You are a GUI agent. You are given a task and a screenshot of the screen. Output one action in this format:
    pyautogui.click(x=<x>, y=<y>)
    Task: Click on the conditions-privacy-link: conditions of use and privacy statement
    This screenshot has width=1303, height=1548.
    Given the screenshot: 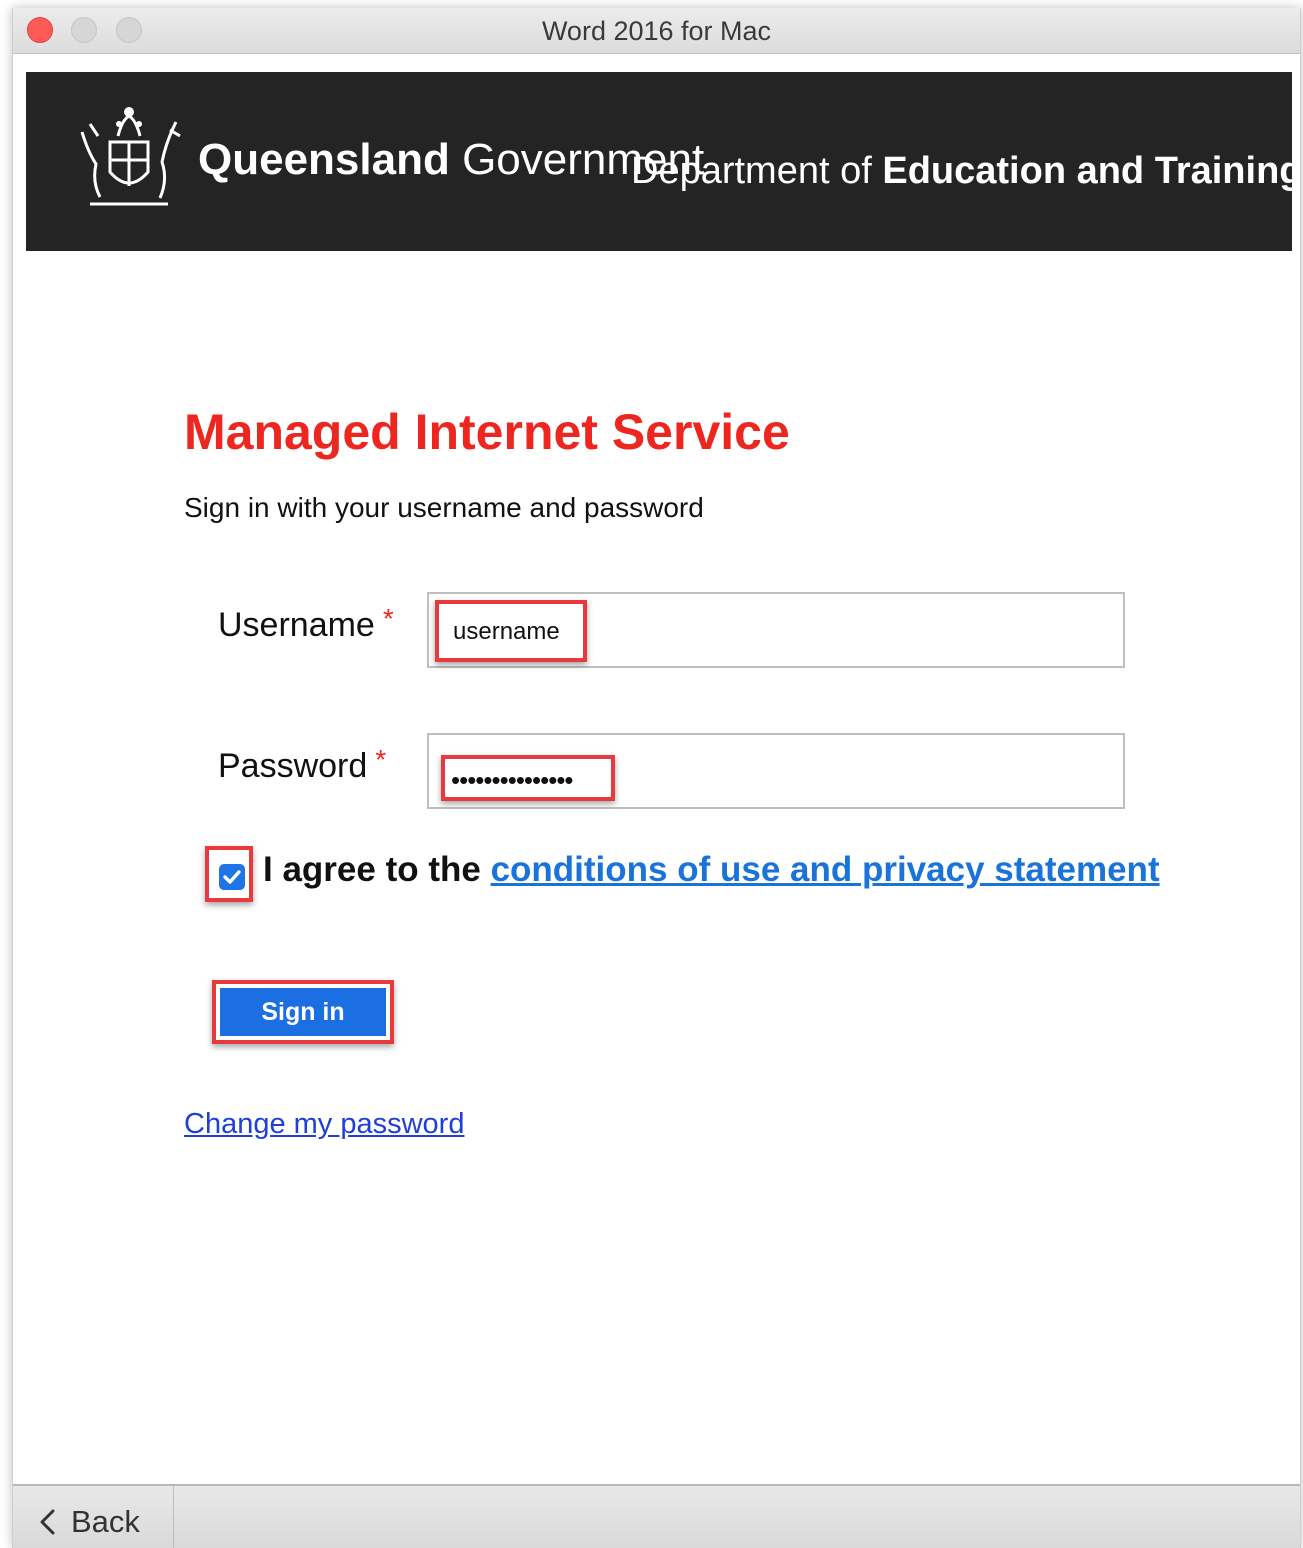 What is the action you would take?
    pyautogui.click(x=825, y=869)
    